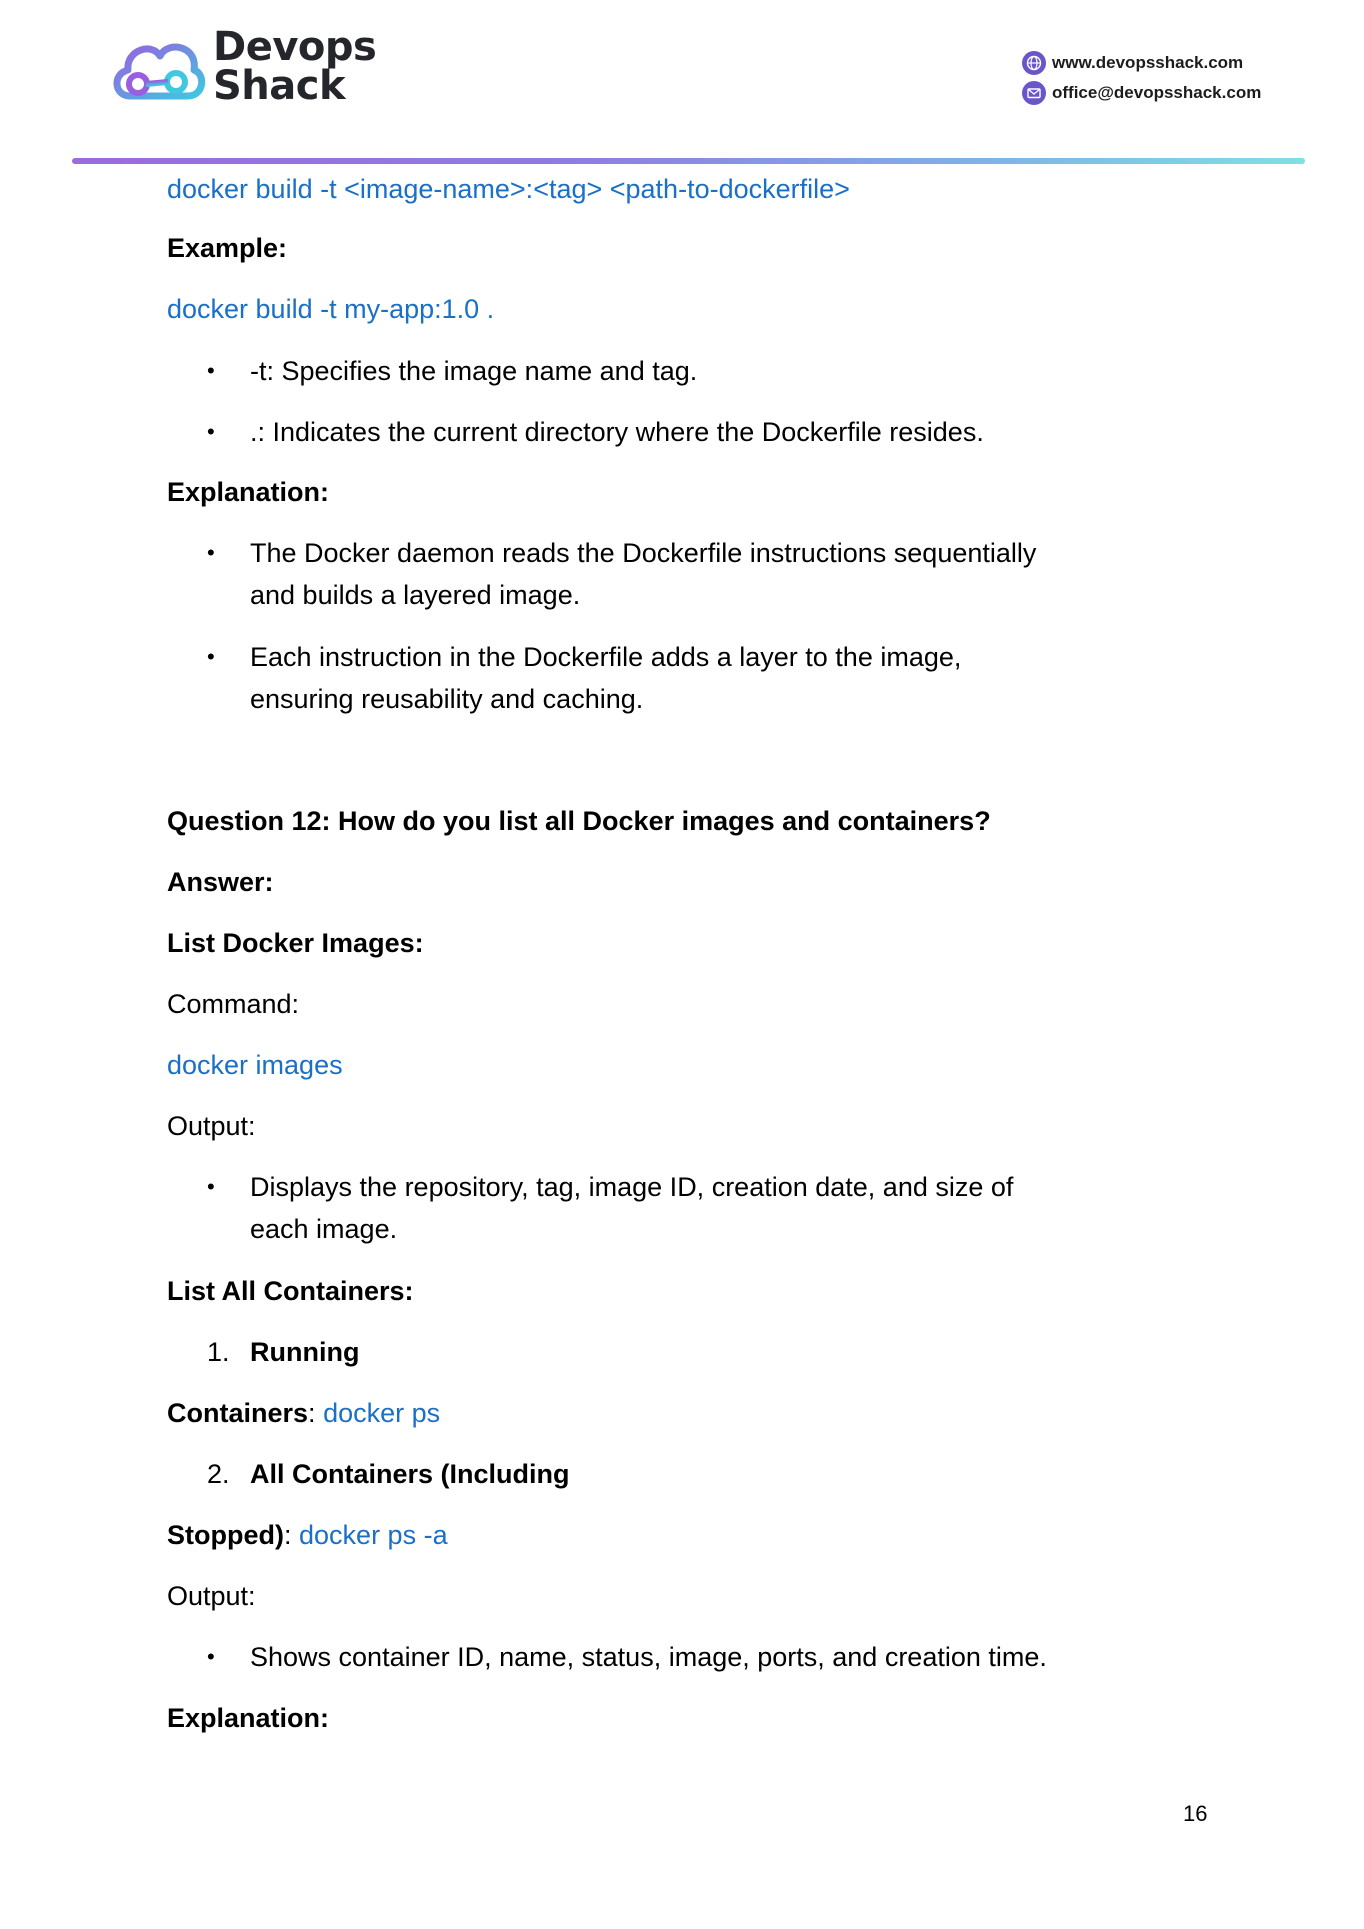  Describe the element at coordinates (382, 1413) in the screenshot. I see `ps-command: docker ps` at that location.